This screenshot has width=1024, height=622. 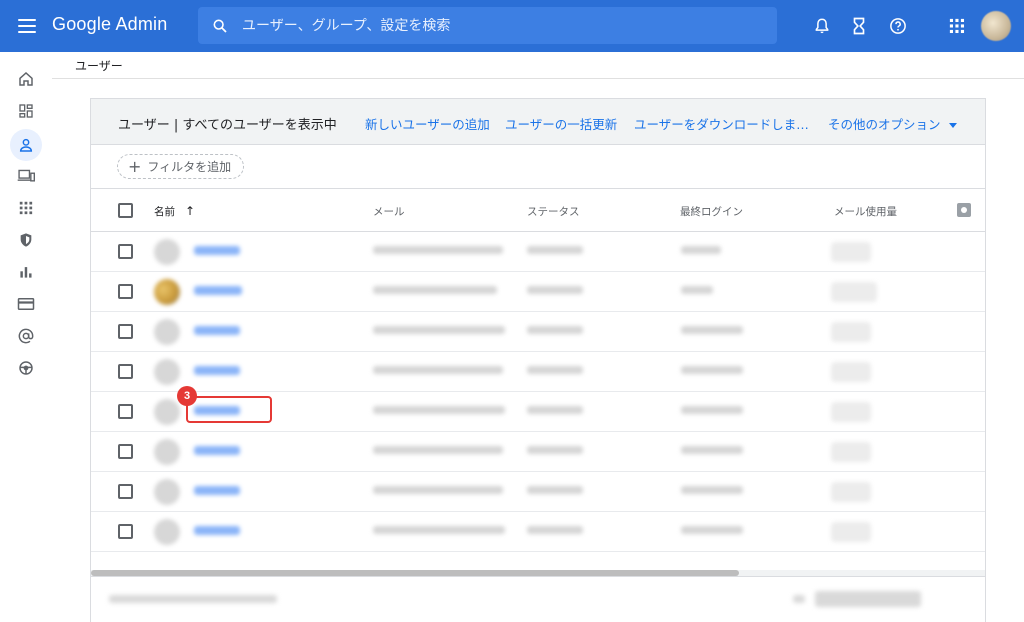 What do you see at coordinates (26, 79) in the screenshot?
I see `home-icon` at bounding box center [26, 79].